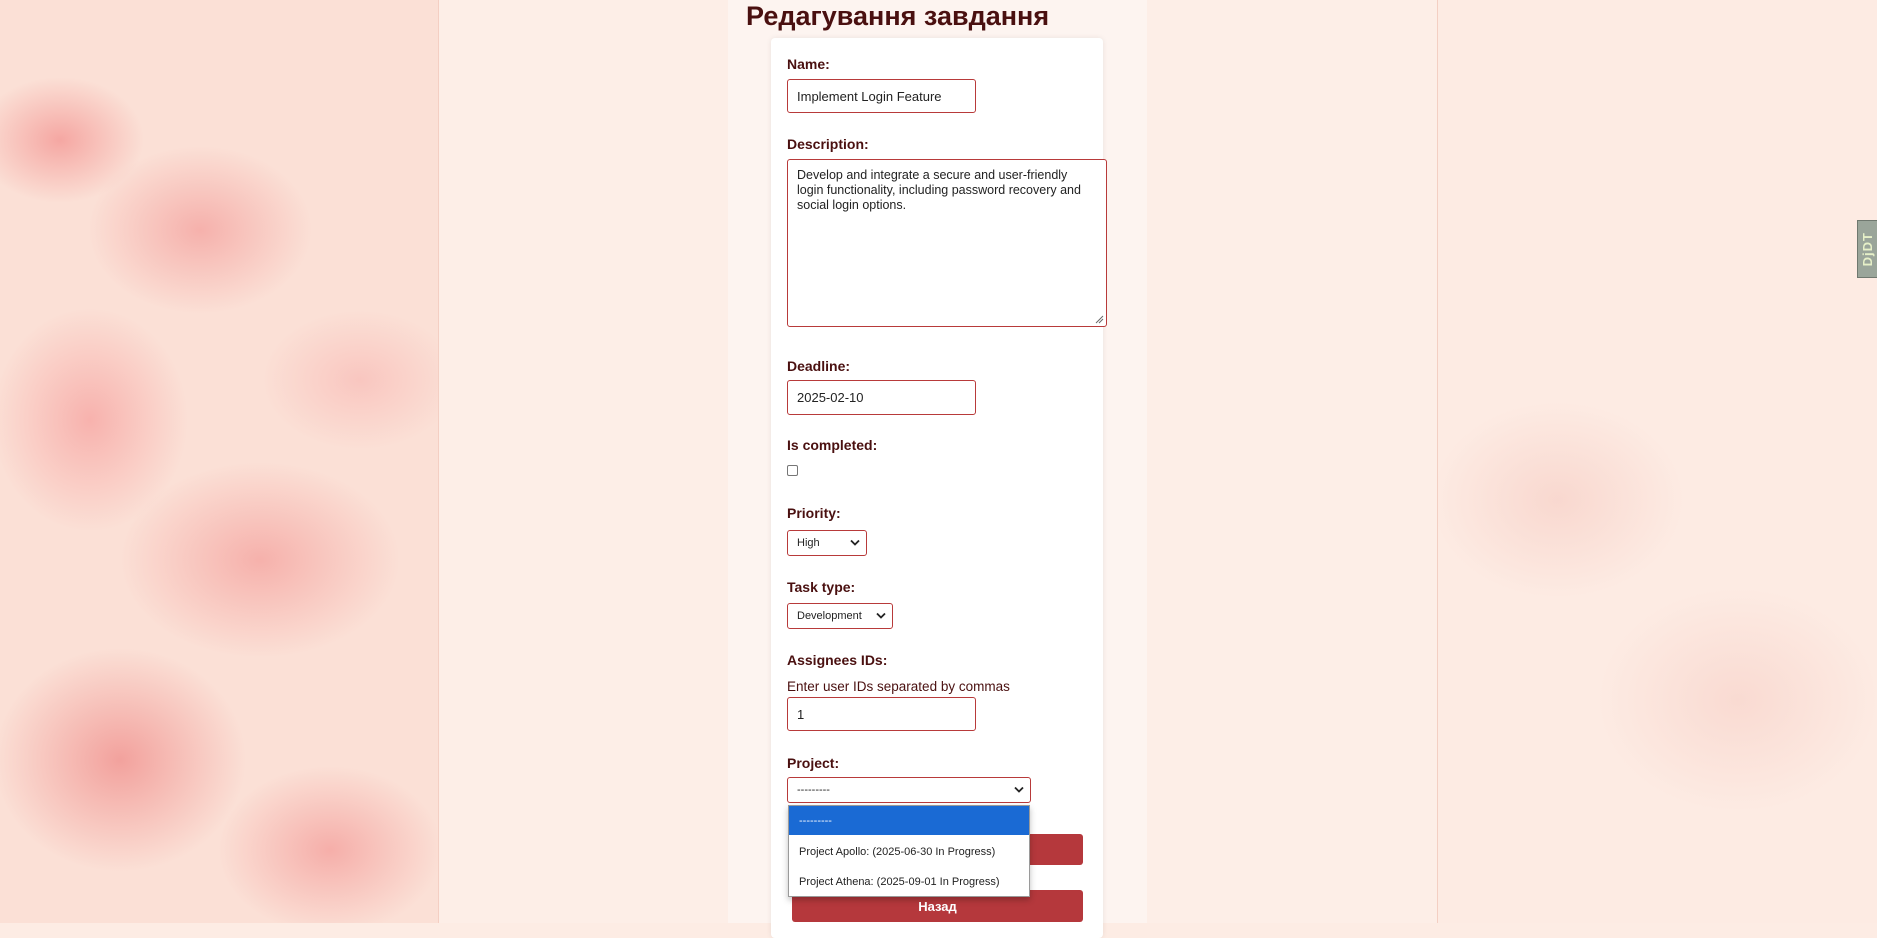 The height and width of the screenshot is (938, 1877). What do you see at coordinates (830, 397) in the screenshot?
I see `deadline-input-value: 2025-02-10` at bounding box center [830, 397].